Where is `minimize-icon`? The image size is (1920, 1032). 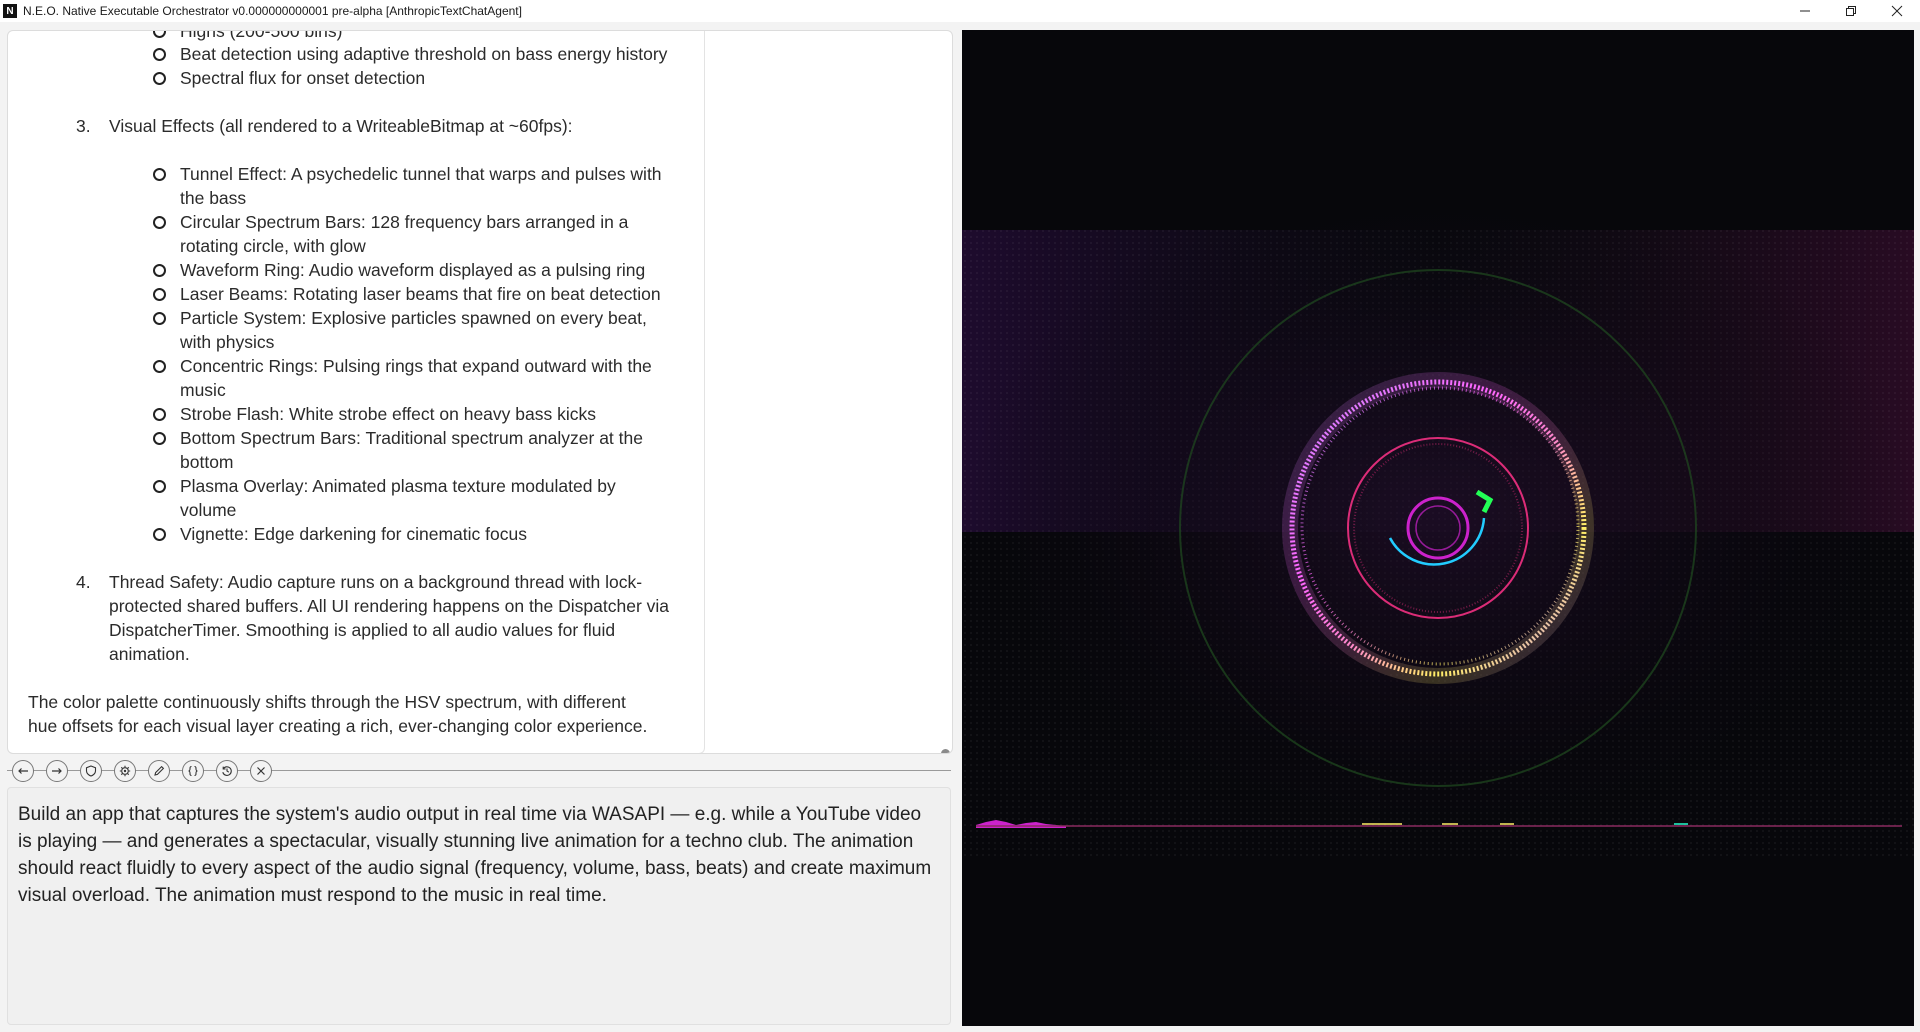
minimize-icon is located at coordinates (1805, 11).